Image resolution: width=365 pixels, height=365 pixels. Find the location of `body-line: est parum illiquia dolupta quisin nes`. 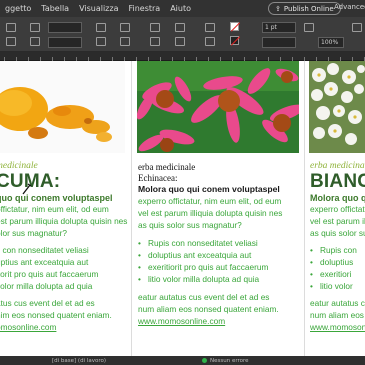

body-line: est parum illiquia dolupta quisin nes is located at coordinates (64, 221).